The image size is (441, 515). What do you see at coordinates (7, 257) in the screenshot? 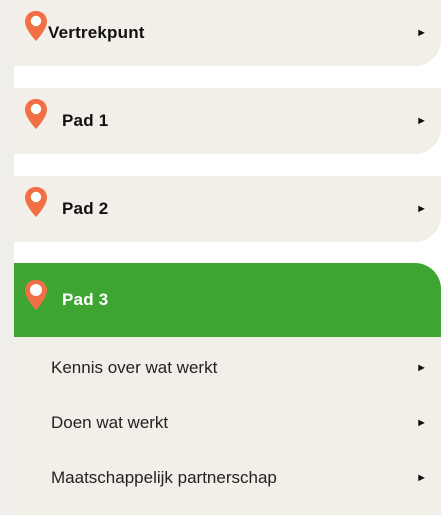
I see `left-edge-strip` at bounding box center [7, 257].